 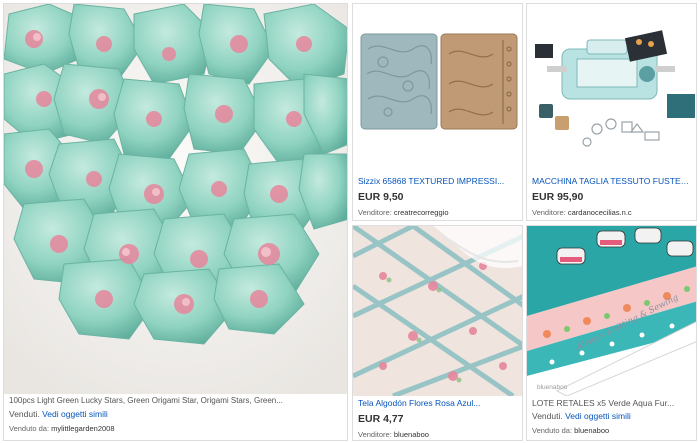 I want to click on item-price: EUR 95,90, so click(x=558, y=197).